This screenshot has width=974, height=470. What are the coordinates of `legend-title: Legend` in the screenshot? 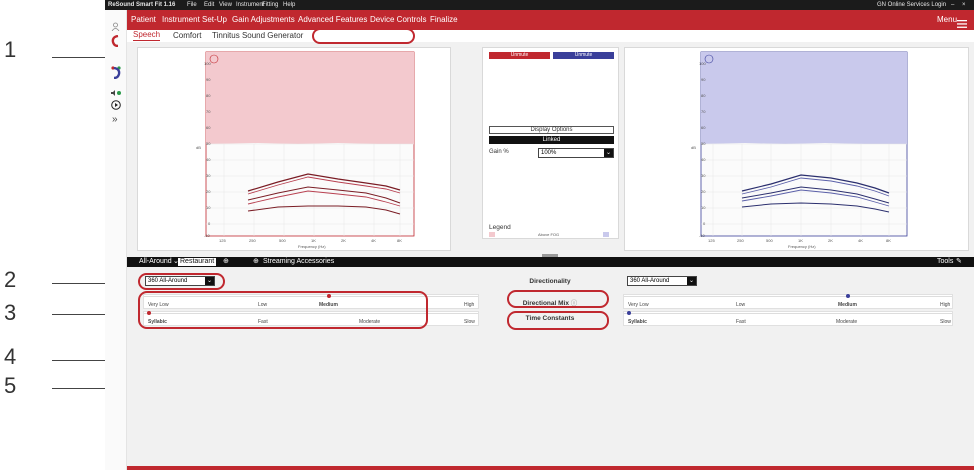 It's located at (500, 227).